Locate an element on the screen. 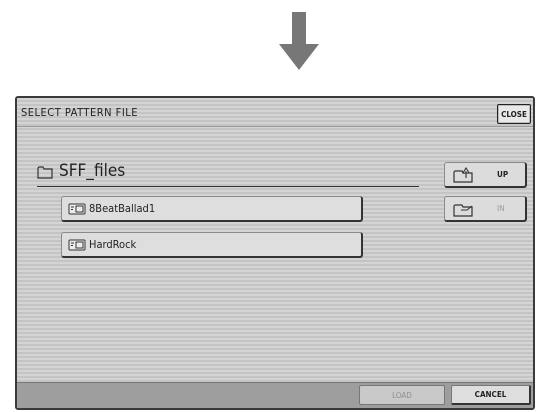 This screenshot has width=550, height=412. title-bar: SELECT PATTERN FILE CLOSE is located at coordinates (275, 112).